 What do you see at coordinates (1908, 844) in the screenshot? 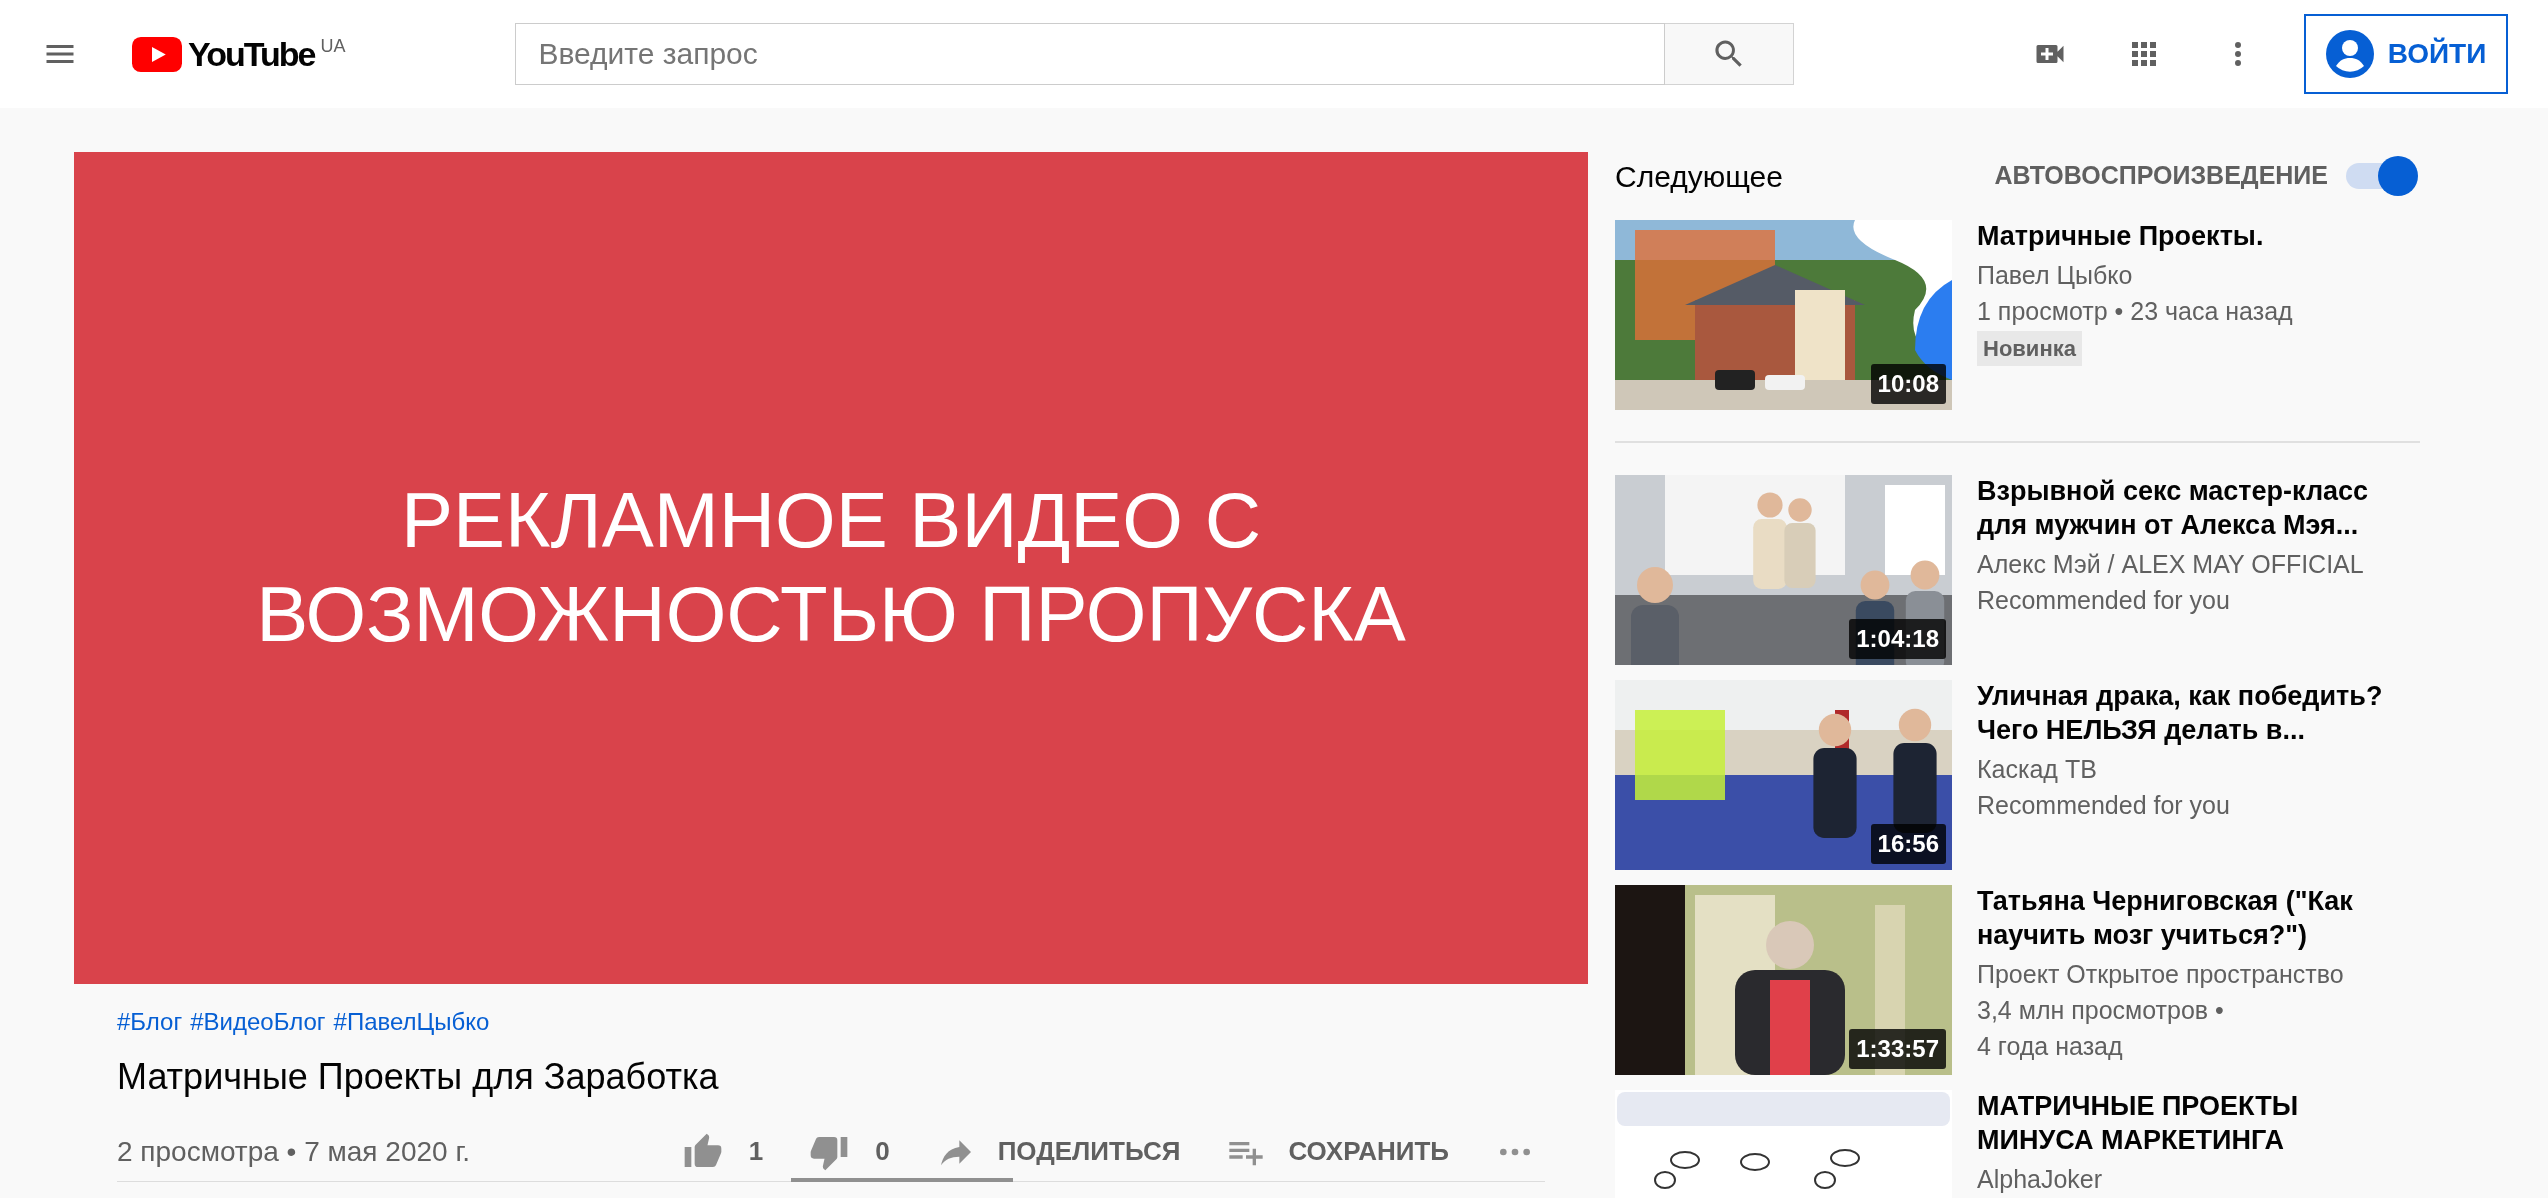
I see `duration-badge: 16:56` at bounding box center [1908, 844].